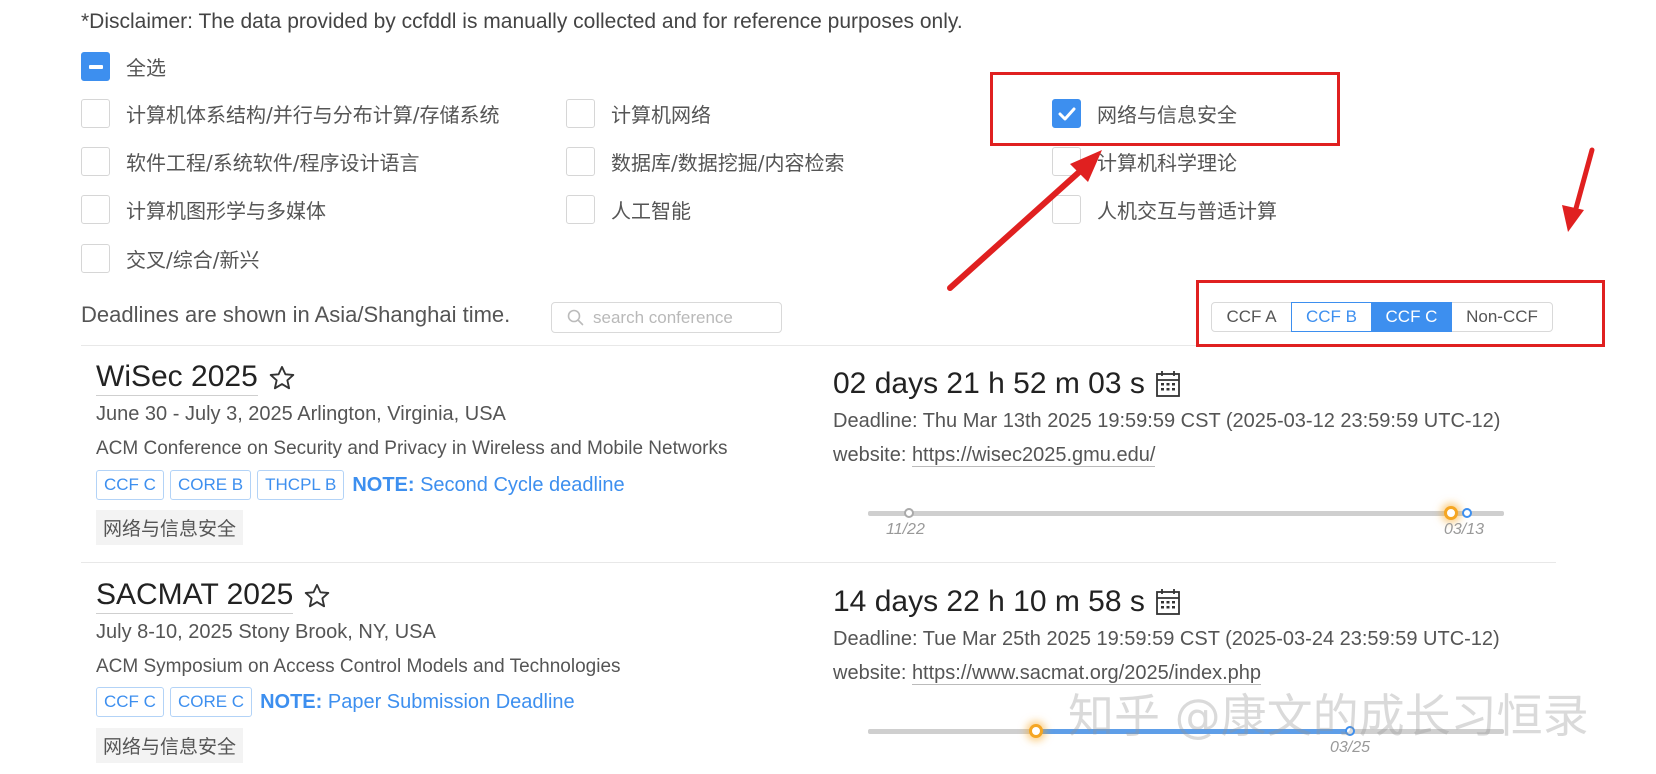 The width and height of the screenshot is (1656, 774). Describe the element at coordinates (1271, 219) in the screenshot. I see `annotation-arrows` at that location.